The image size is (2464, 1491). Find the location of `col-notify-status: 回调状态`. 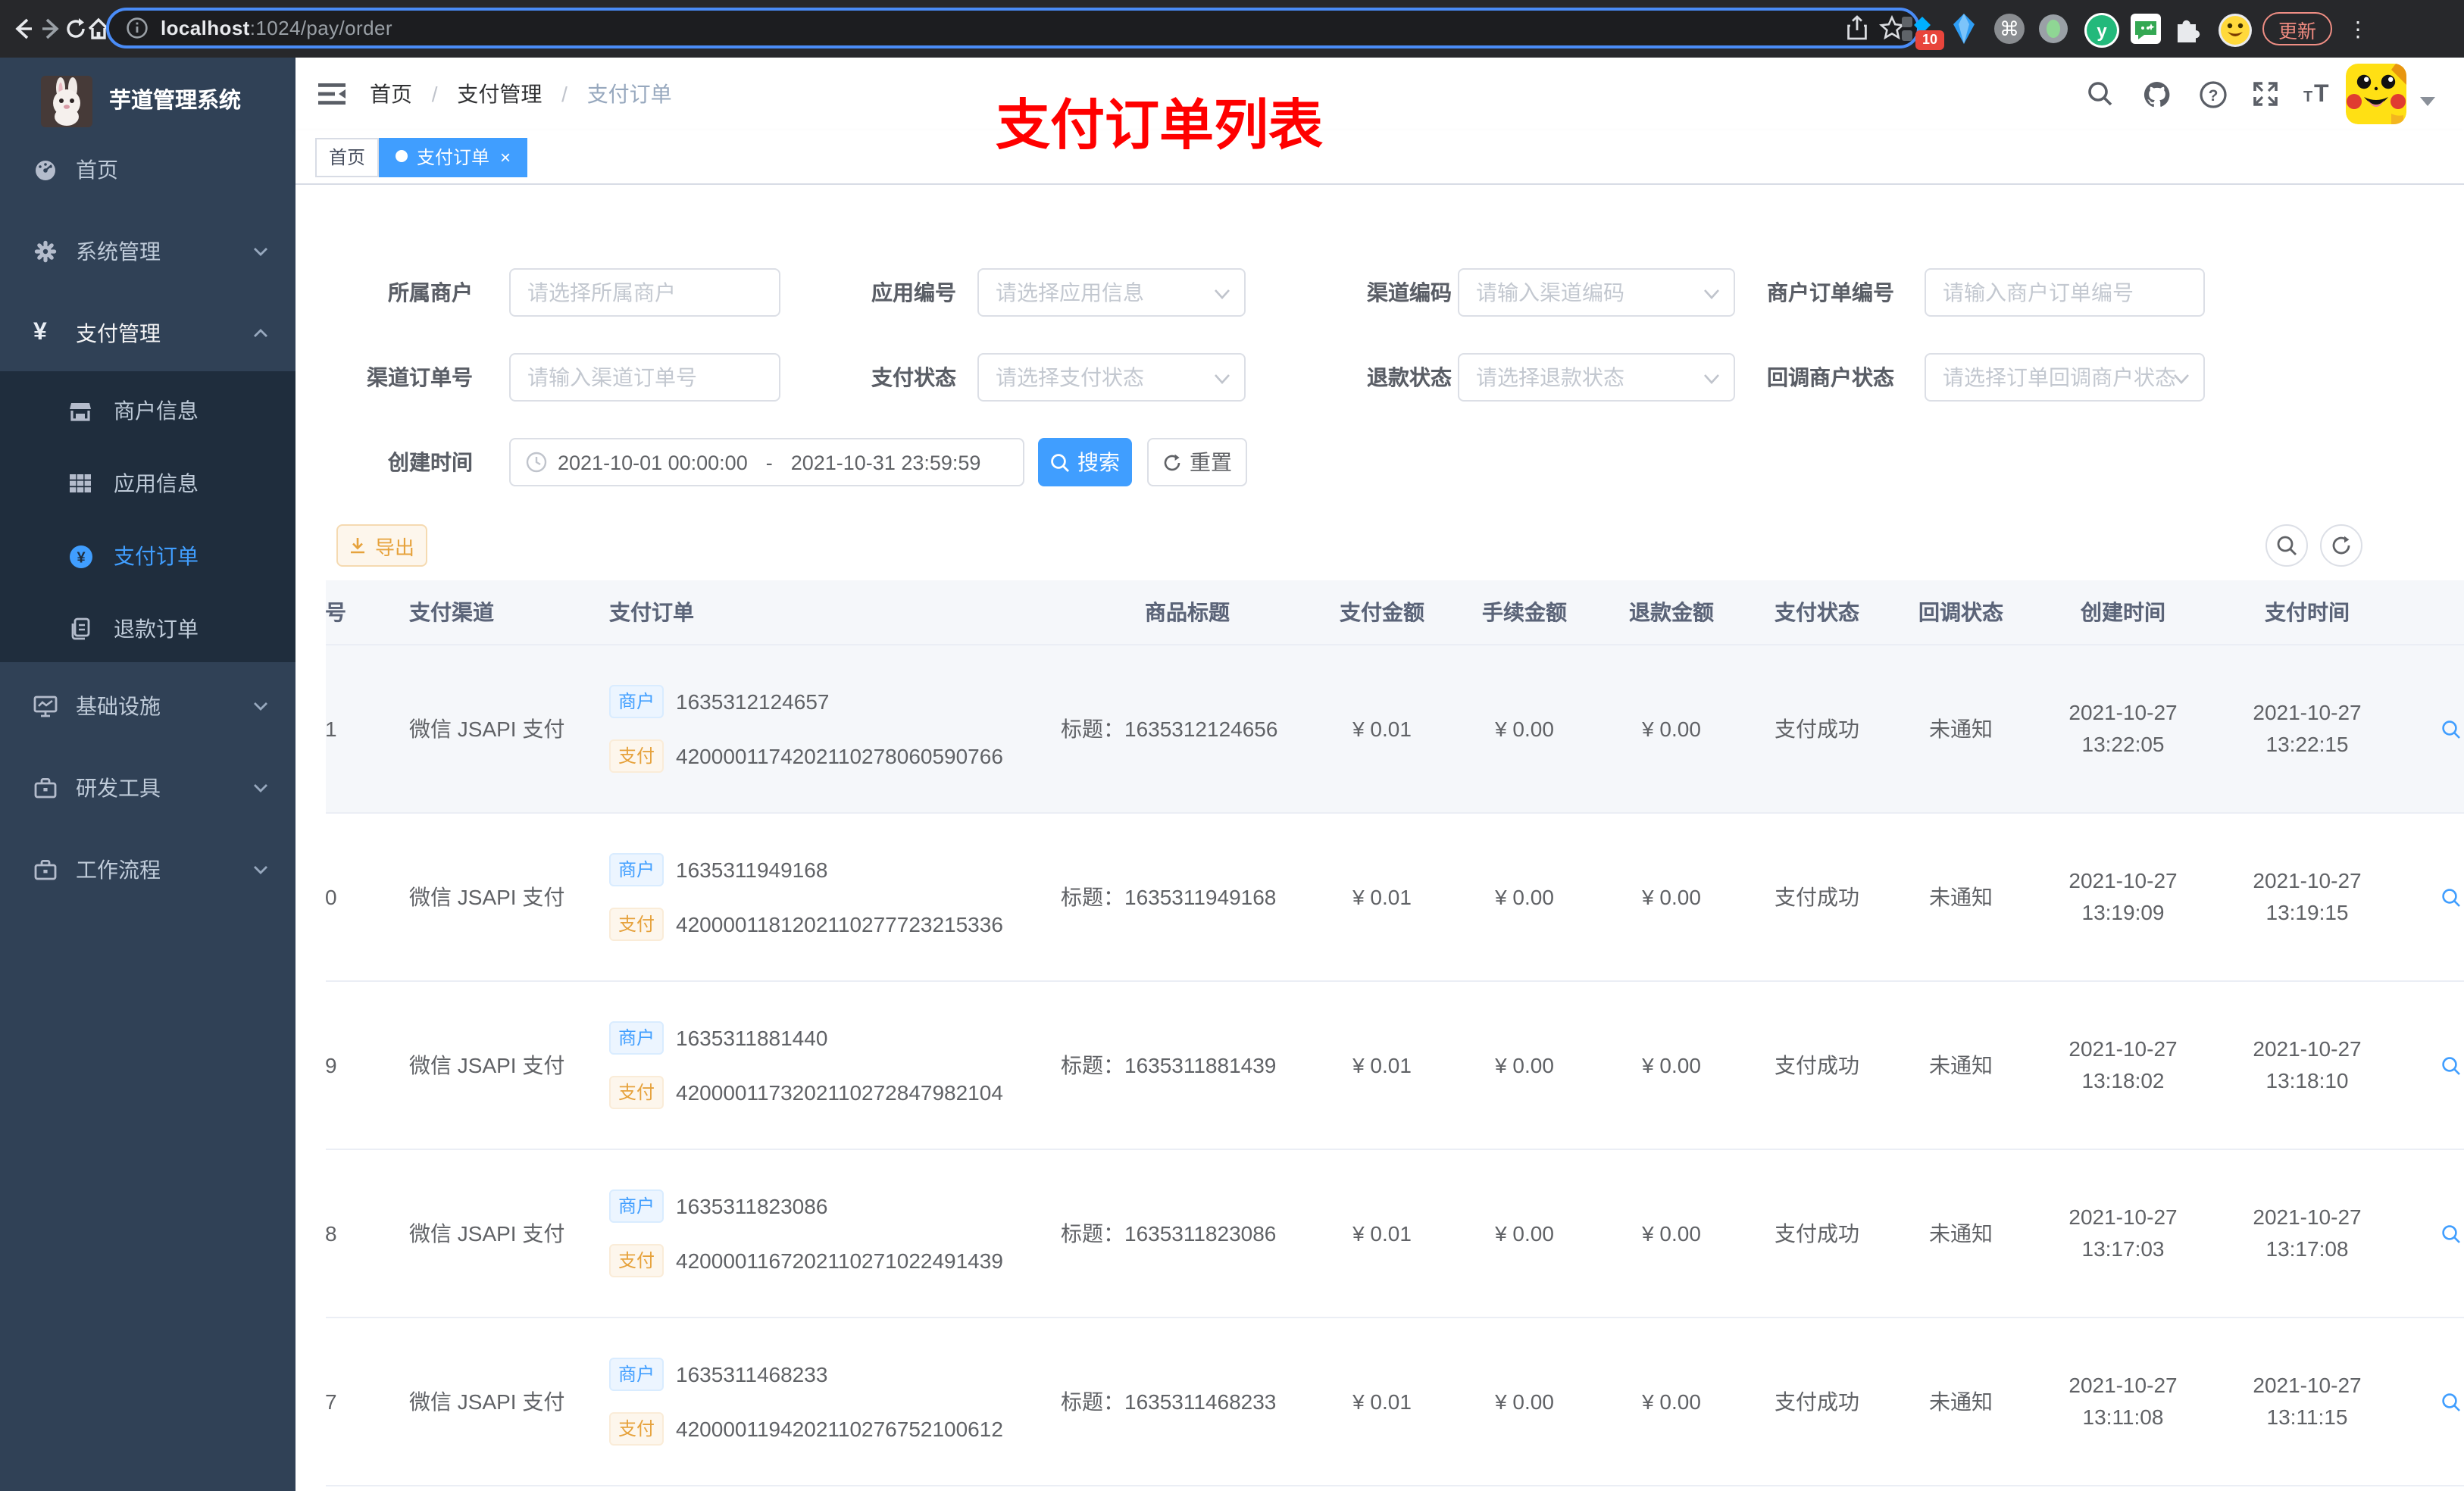

col-notify-status: 回调状态 is located at coordinates (1960, 612).